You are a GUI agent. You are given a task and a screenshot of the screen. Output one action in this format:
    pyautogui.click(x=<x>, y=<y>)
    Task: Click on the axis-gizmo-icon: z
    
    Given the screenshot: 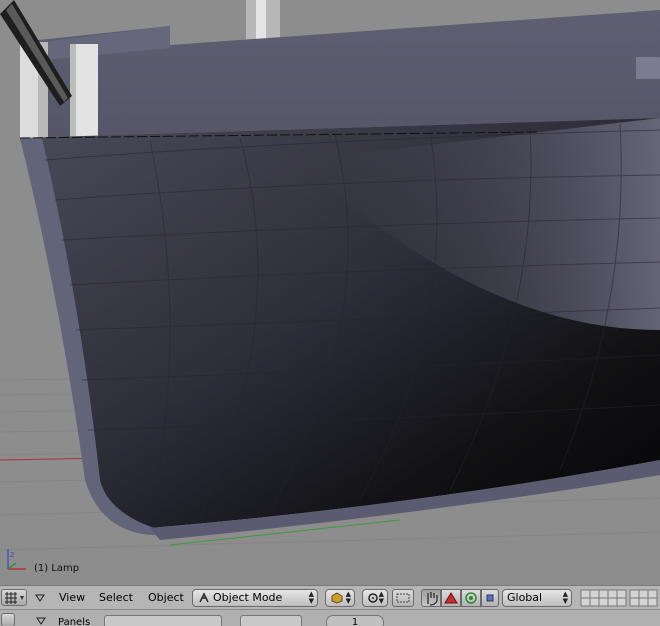 What is the action you would take?
    pyautogui.click(x=16, y=559)
    